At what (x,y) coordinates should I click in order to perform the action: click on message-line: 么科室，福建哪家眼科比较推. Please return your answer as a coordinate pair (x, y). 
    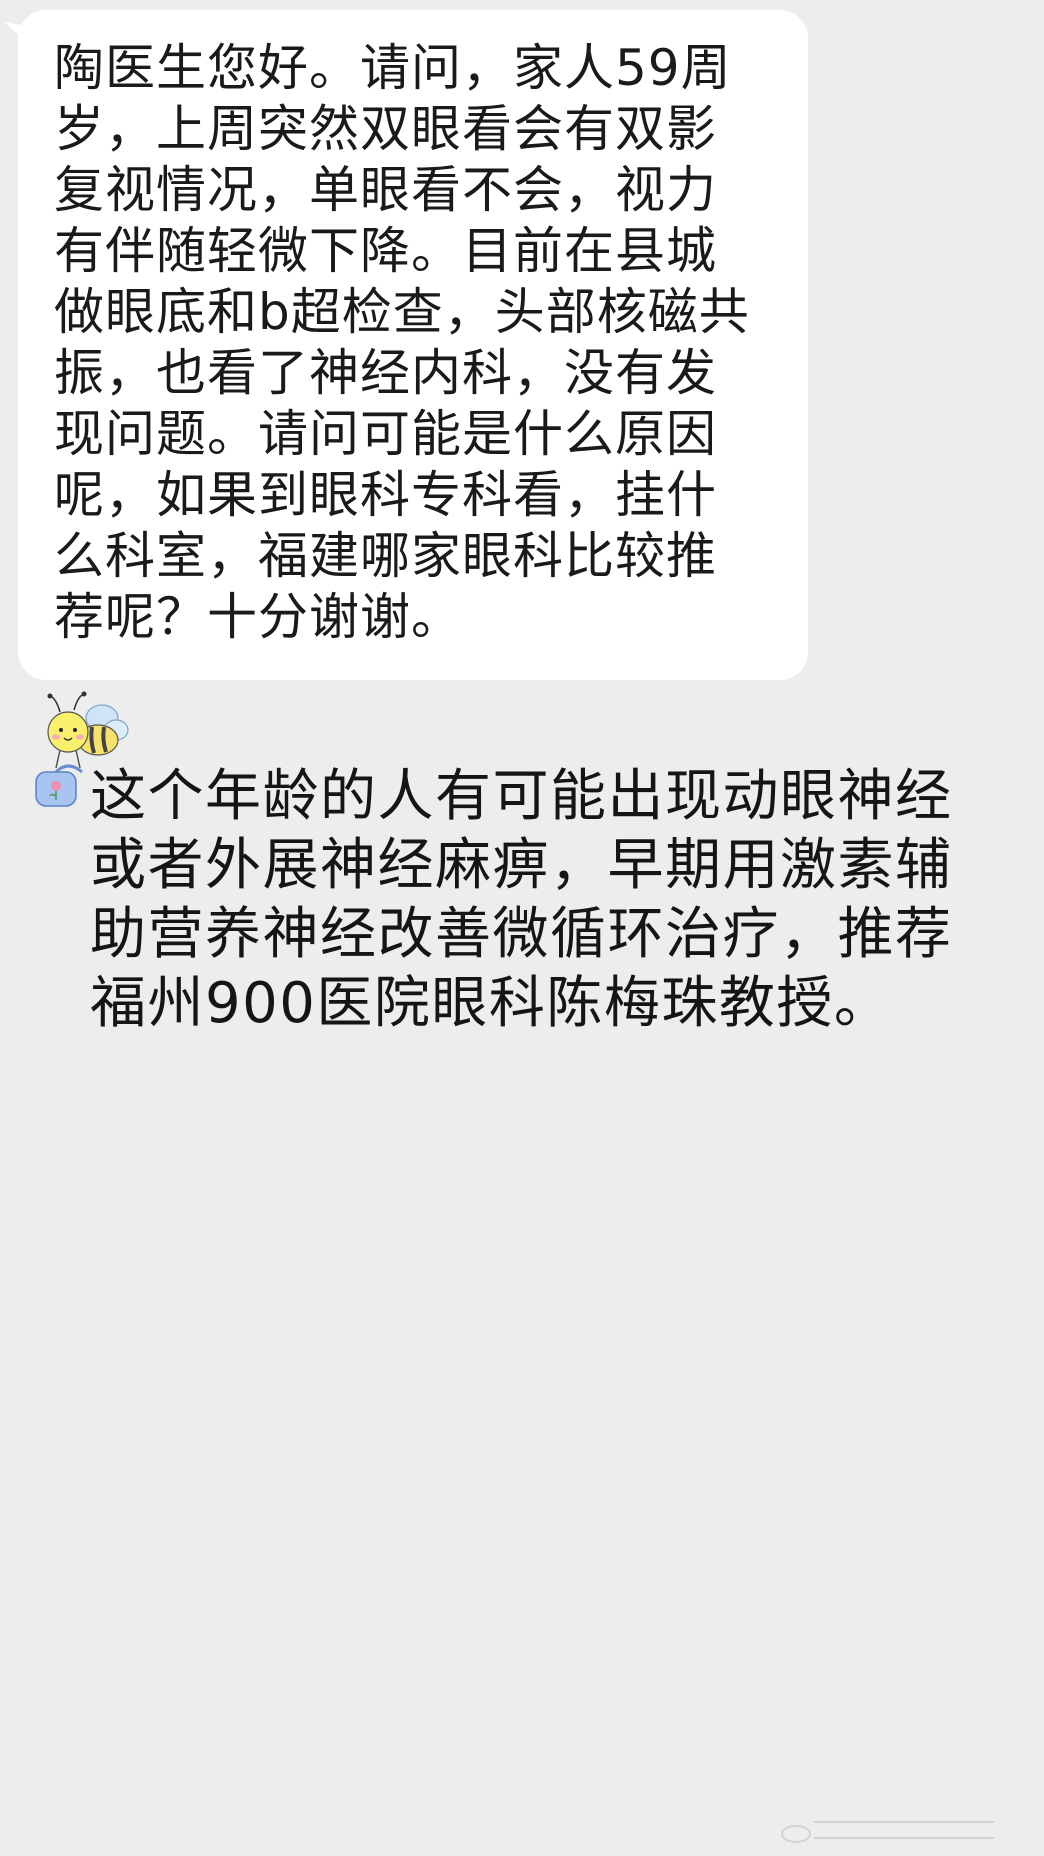
    Looking at the image, I should click on (385, 556).